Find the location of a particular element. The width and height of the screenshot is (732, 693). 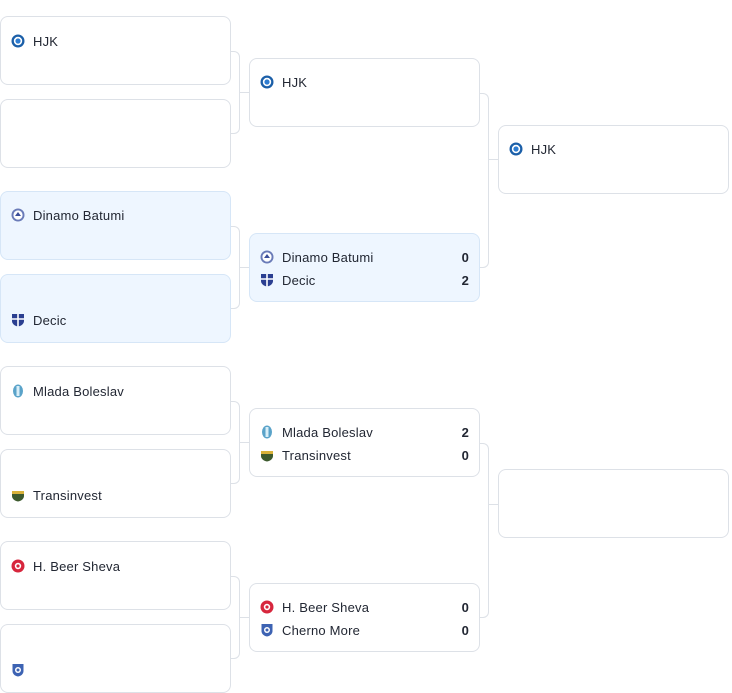

round1-slot-beer-sheva: H. Beer Sheva is located at coordinates (115, 575).